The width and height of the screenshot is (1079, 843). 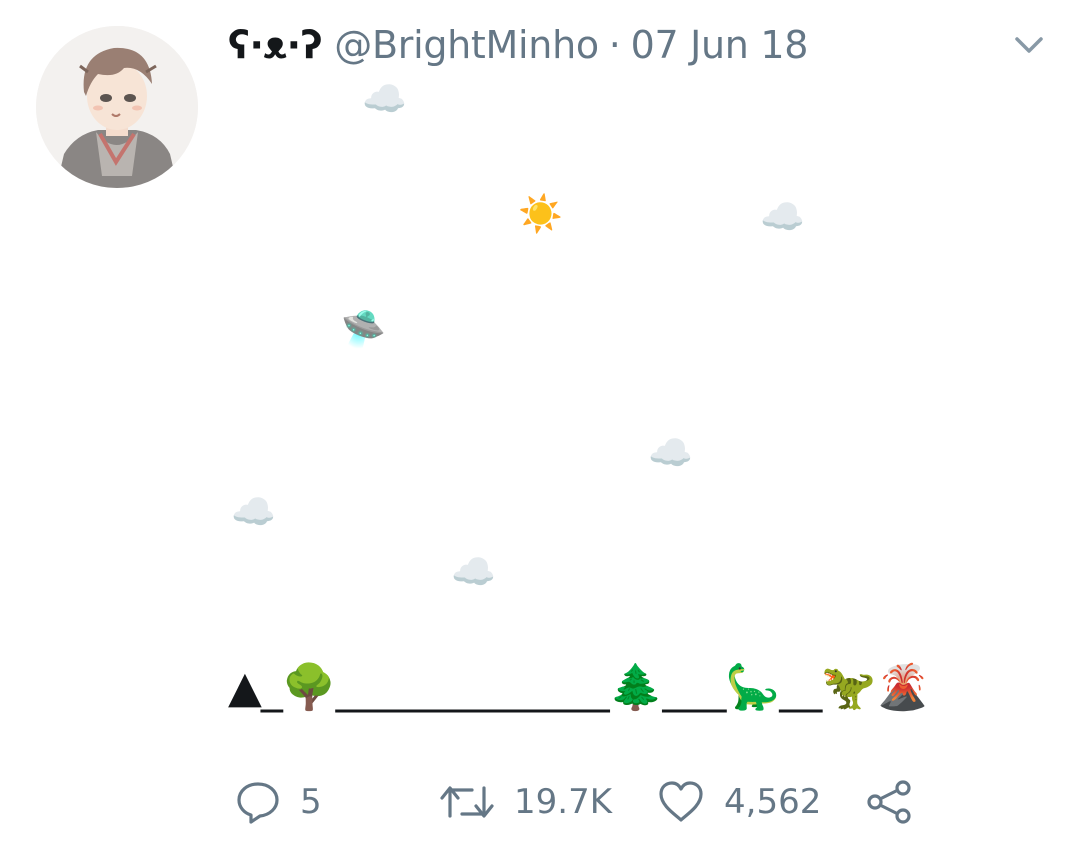 I want to click on reply-button: 5, so click(x=278, y=802).